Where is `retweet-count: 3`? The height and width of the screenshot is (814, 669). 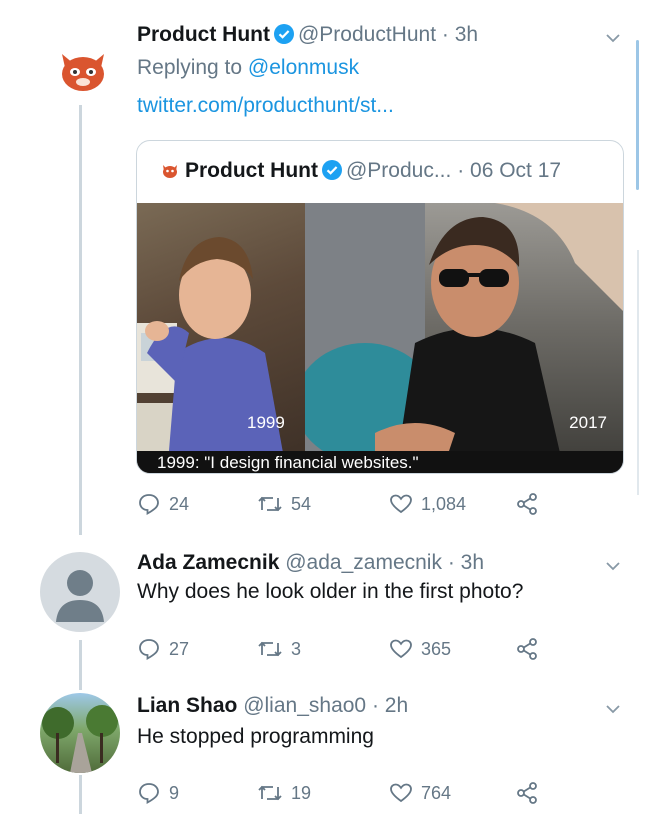 retweet-count: 3 is located at coordinates (296, 648).